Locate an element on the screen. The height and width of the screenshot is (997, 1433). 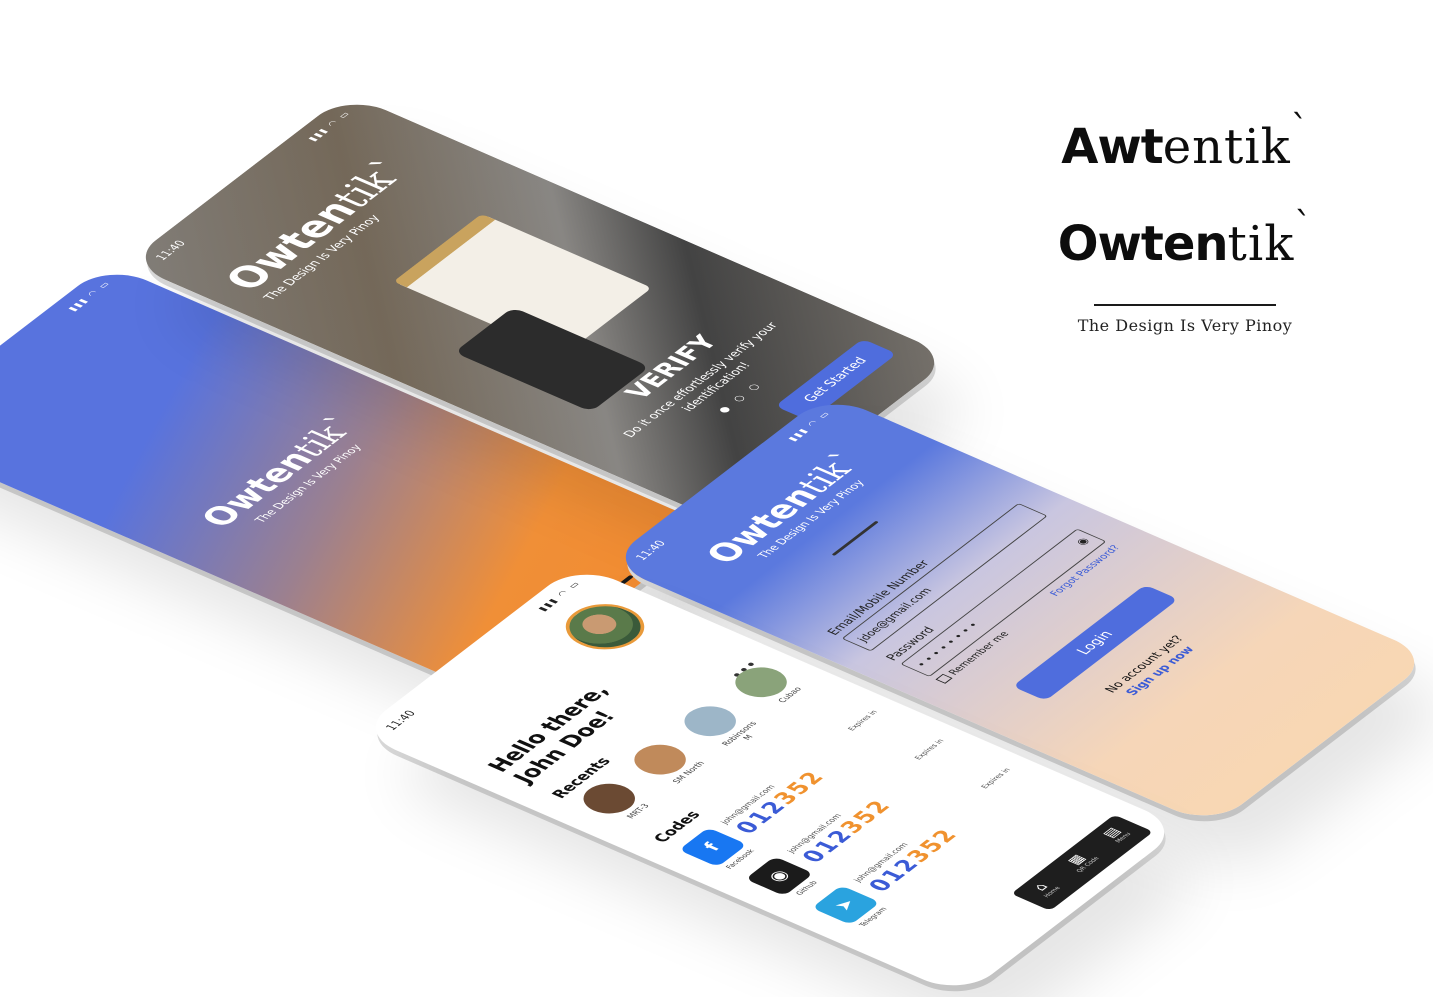
splash-logo: Owtentik` The Design Is Very Pinoy is located at coordinates (287, 474).